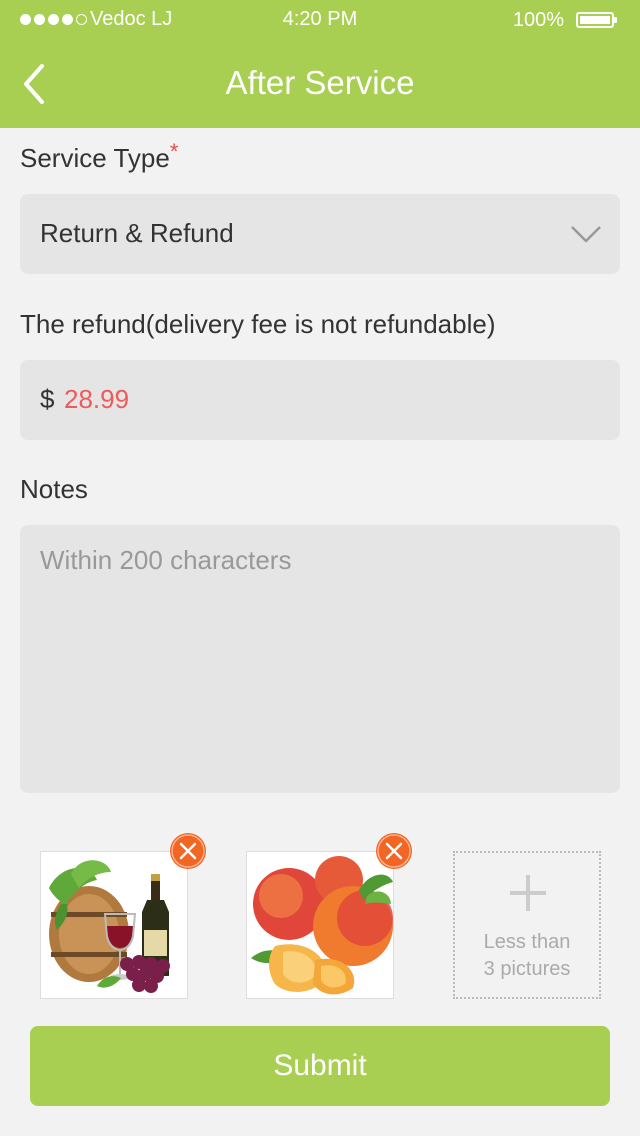  I want to click on refund-amount: 28.99, so click(97, 399).